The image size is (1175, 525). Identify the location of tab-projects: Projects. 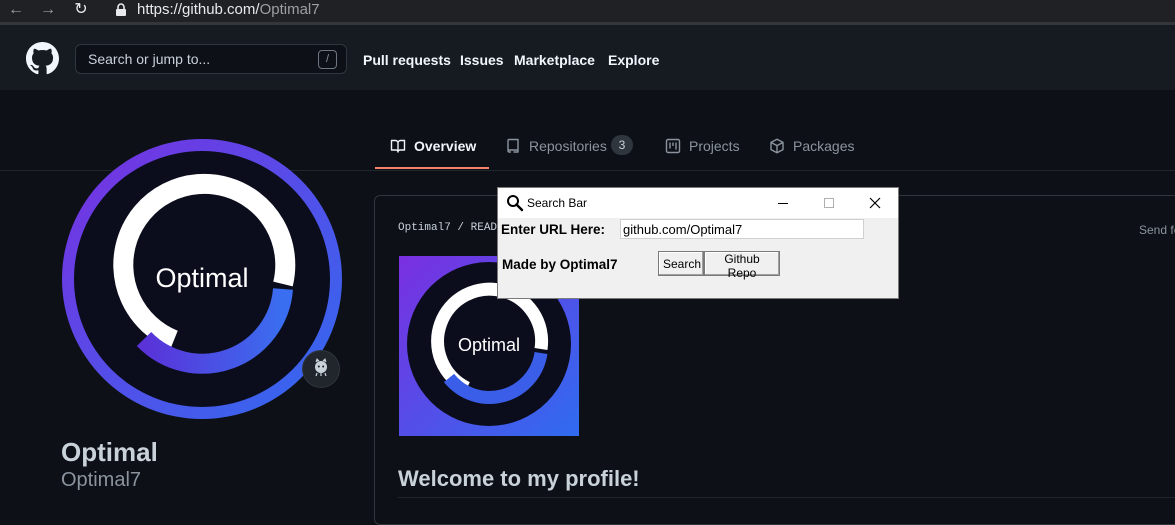
(705, 146).